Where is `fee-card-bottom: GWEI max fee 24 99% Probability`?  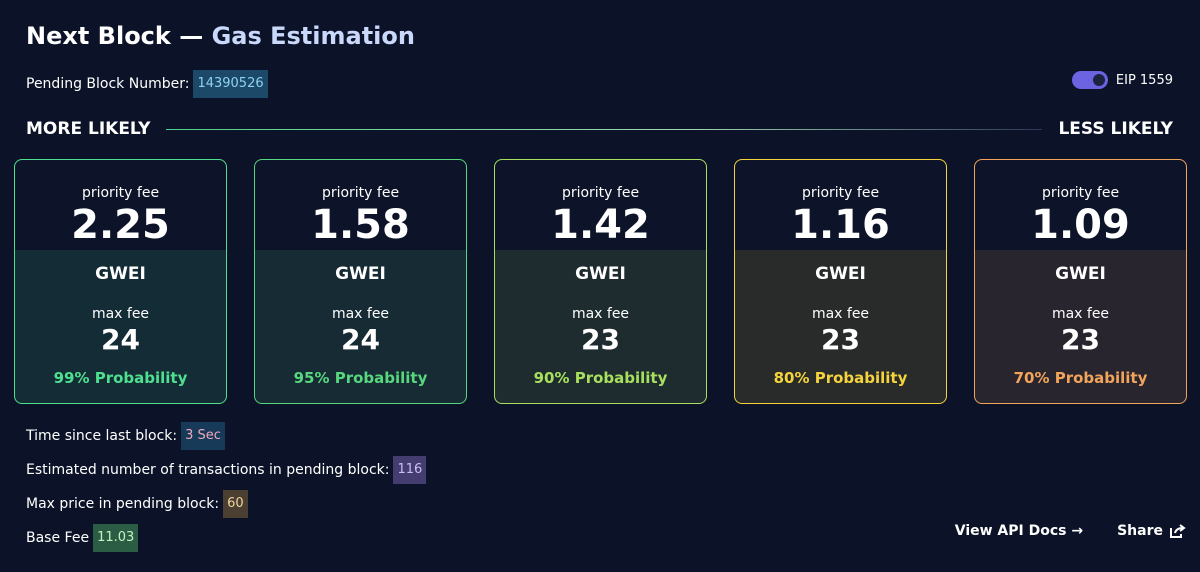
fee-card-bottom: GWEI max fee 24 99% Probability is located at coordinates (120, 326).